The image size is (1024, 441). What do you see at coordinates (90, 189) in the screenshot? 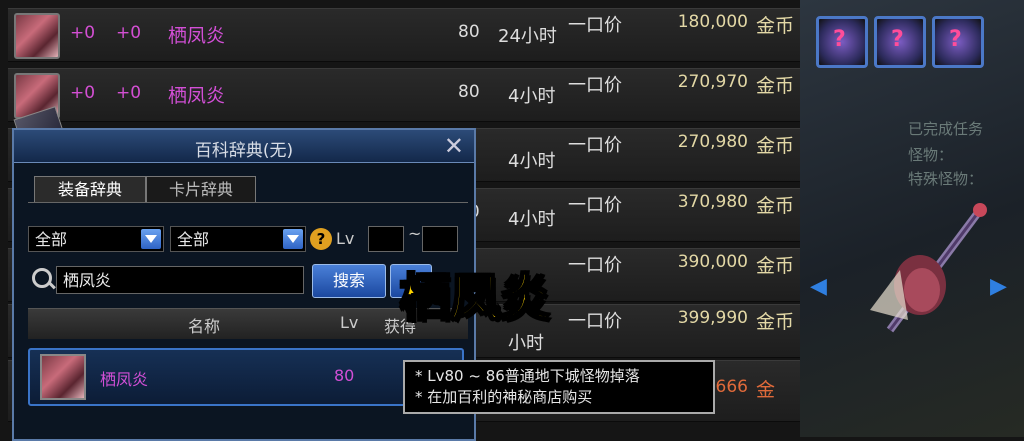
I see `tab-equipment: 装备辞典` at bounding box center [90, 189].